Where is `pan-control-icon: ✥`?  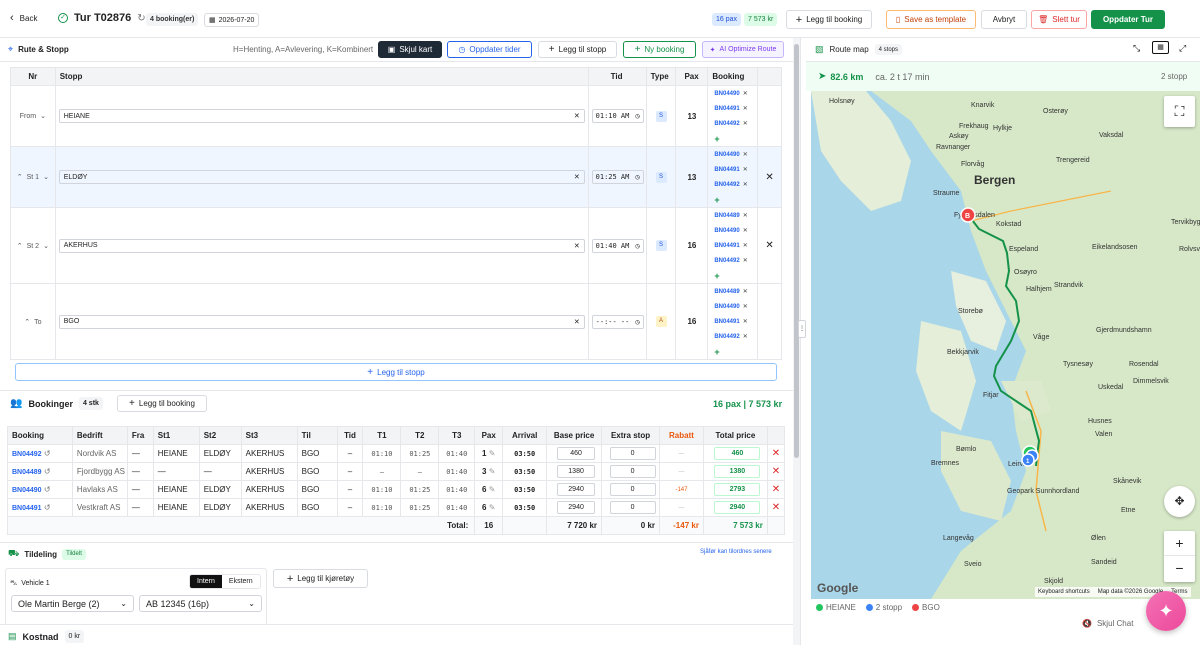
pan-control-icon: ✥ is located at coordinates (1179, 501).